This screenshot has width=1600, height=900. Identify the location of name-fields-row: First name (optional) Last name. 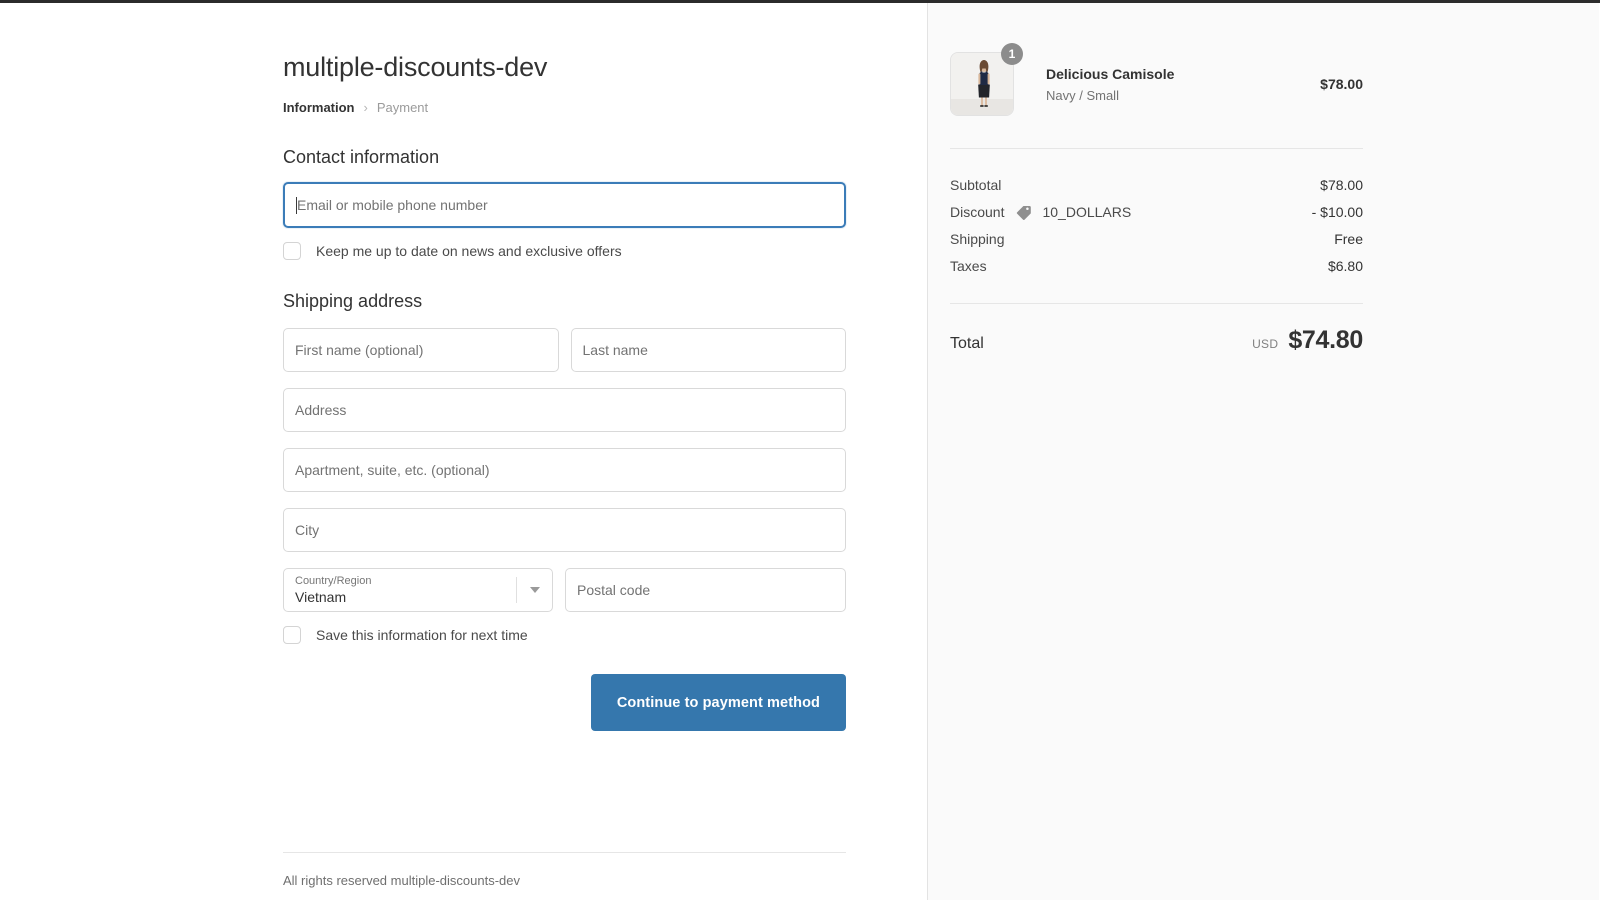
(564, 350).